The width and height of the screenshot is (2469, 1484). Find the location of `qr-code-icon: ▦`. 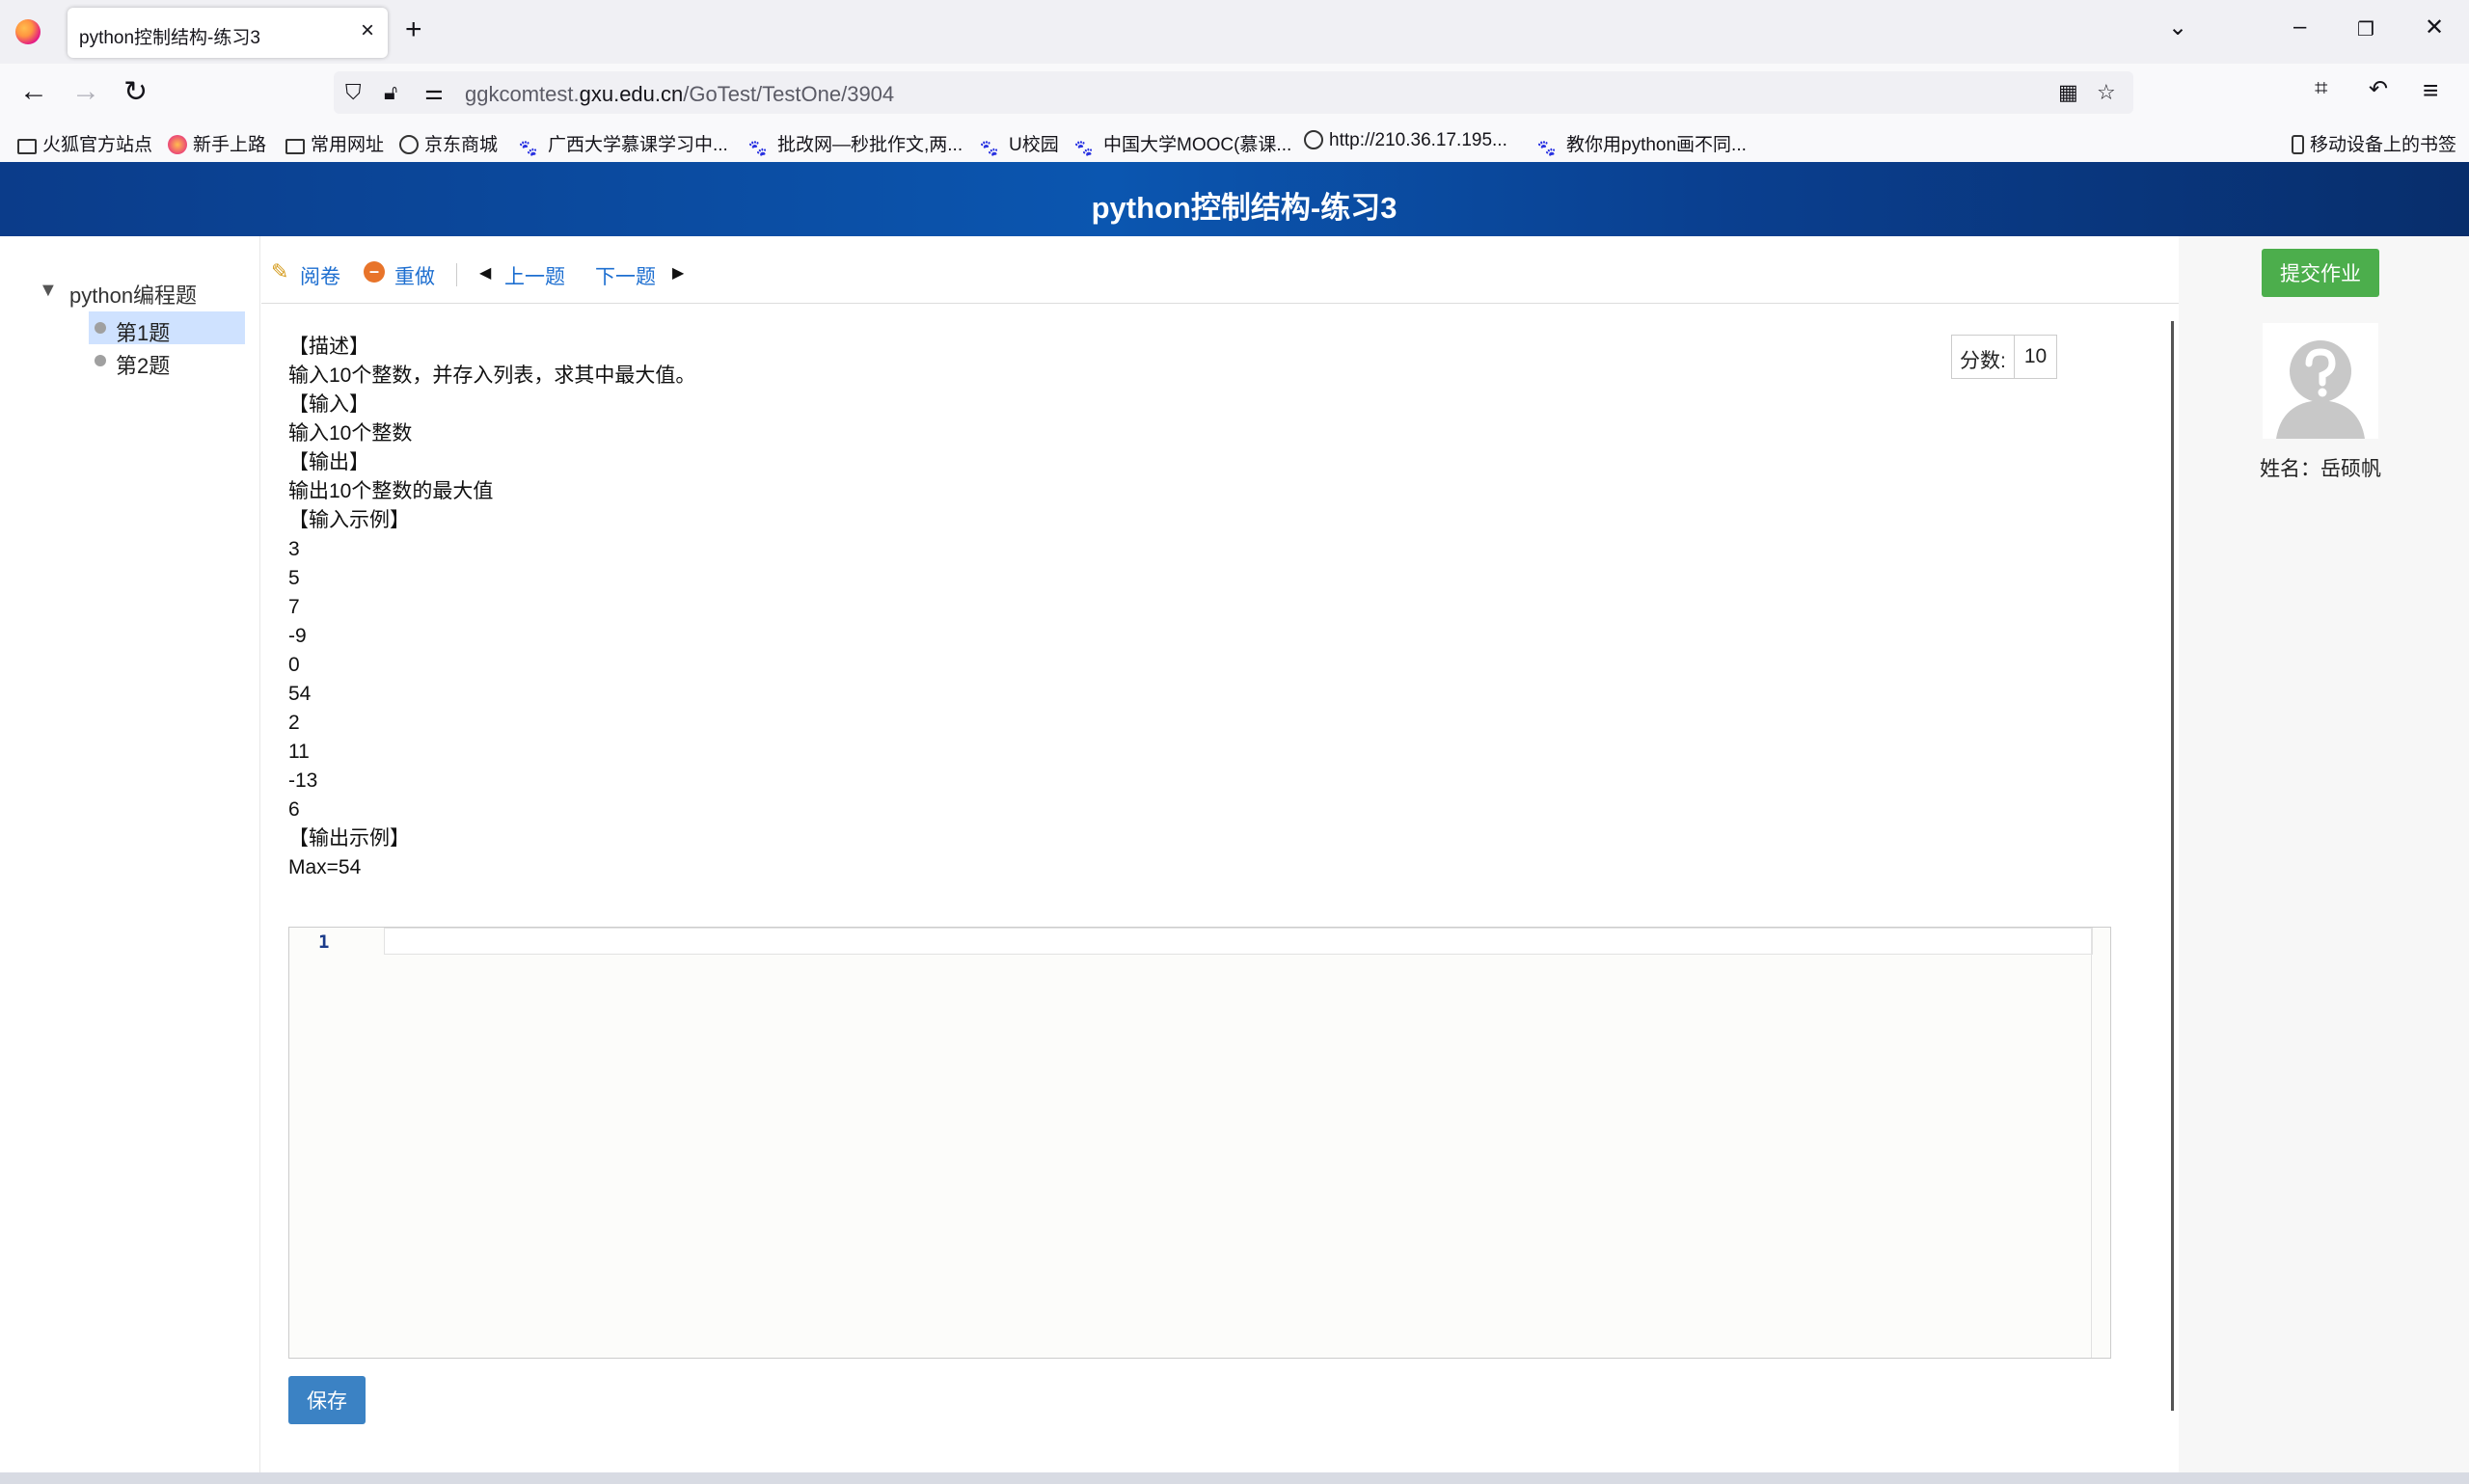

qr-code-icon: ▦ is located at coordinates (2068, 92).